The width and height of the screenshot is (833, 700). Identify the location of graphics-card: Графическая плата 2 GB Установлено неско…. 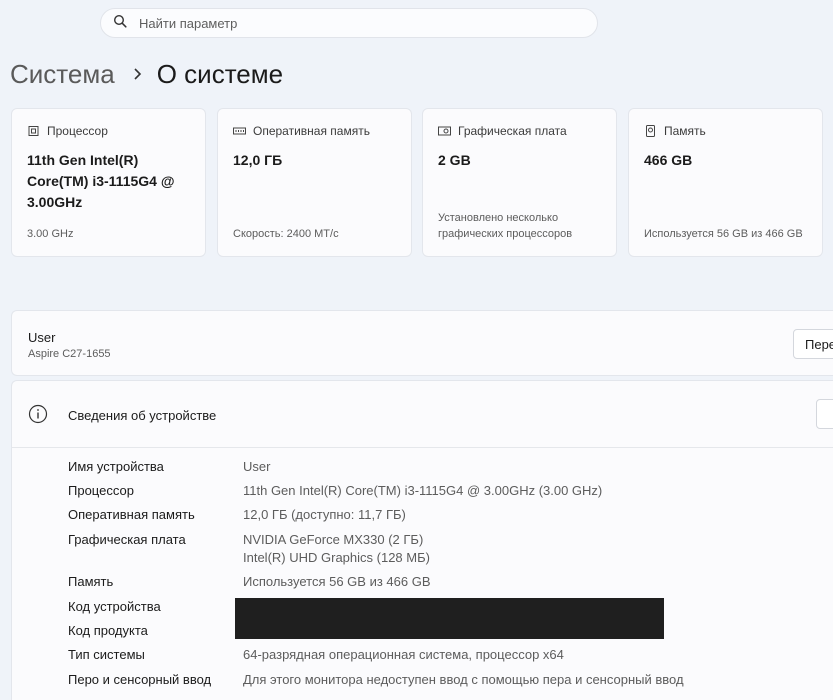
(519, 182).